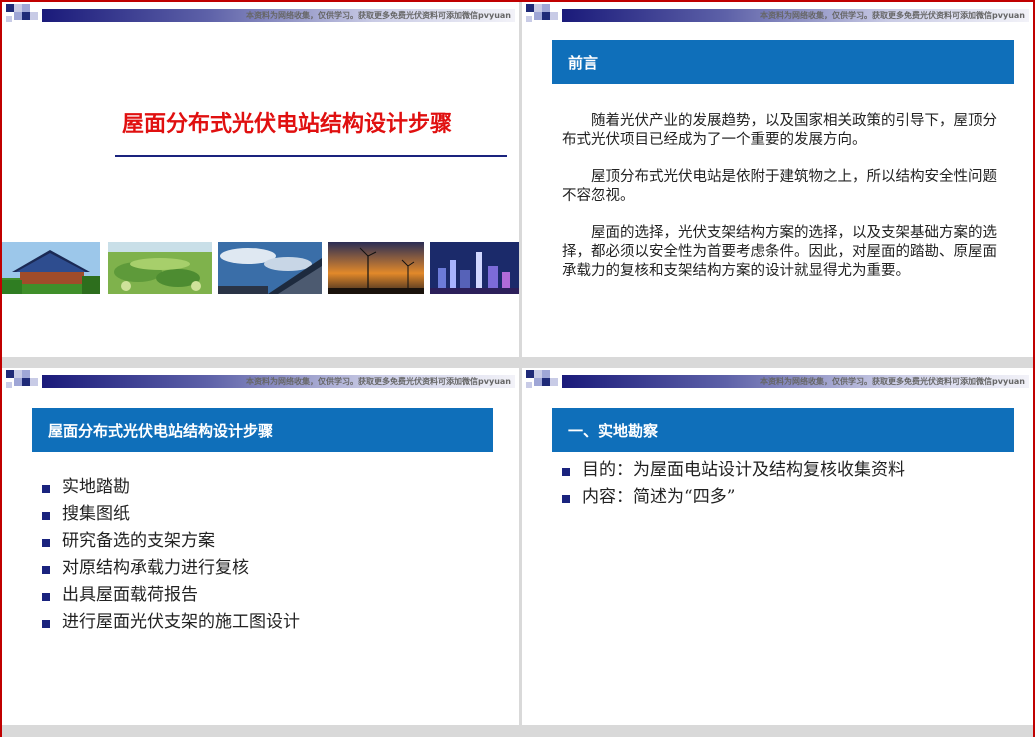 The height and width of the screenshot is (737, 1035). Describe the element at coordinates (171, 541) in the screenshot. I see `list-item: 研究备选的支架方案` at that location.